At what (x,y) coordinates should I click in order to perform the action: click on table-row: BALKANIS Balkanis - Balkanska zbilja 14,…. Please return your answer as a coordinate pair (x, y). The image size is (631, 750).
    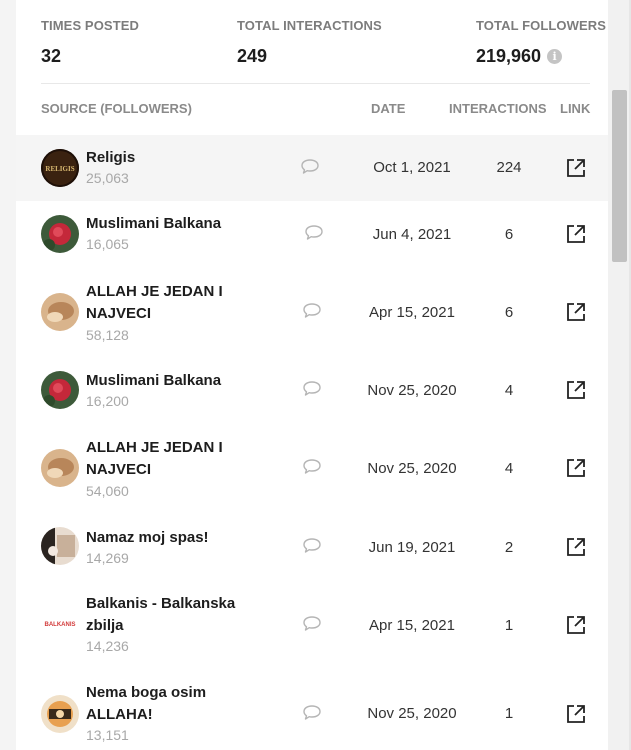
    Looking at the image, I should click on (312, 624).